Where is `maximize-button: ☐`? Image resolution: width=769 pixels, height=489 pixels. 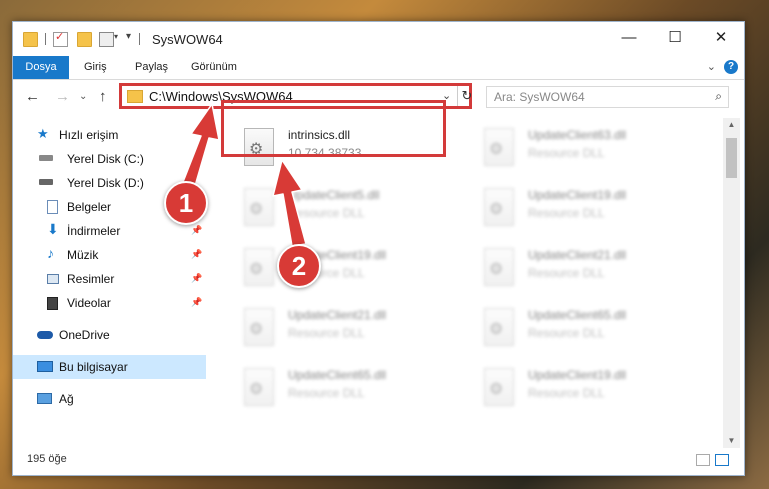 maximize-button: ☐ is located at coordinates (675, 38).